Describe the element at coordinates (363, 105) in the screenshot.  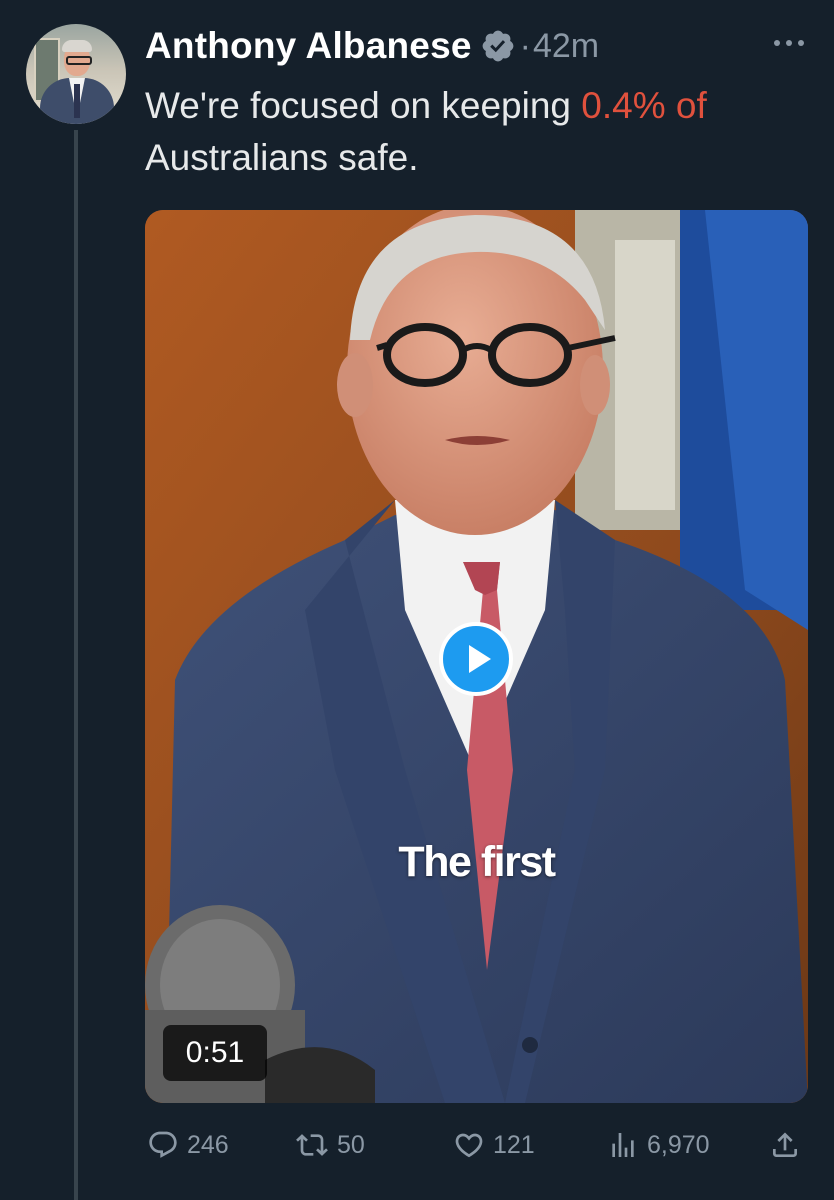
I see `tweet-text-start: We're focused on keeping` at that location.